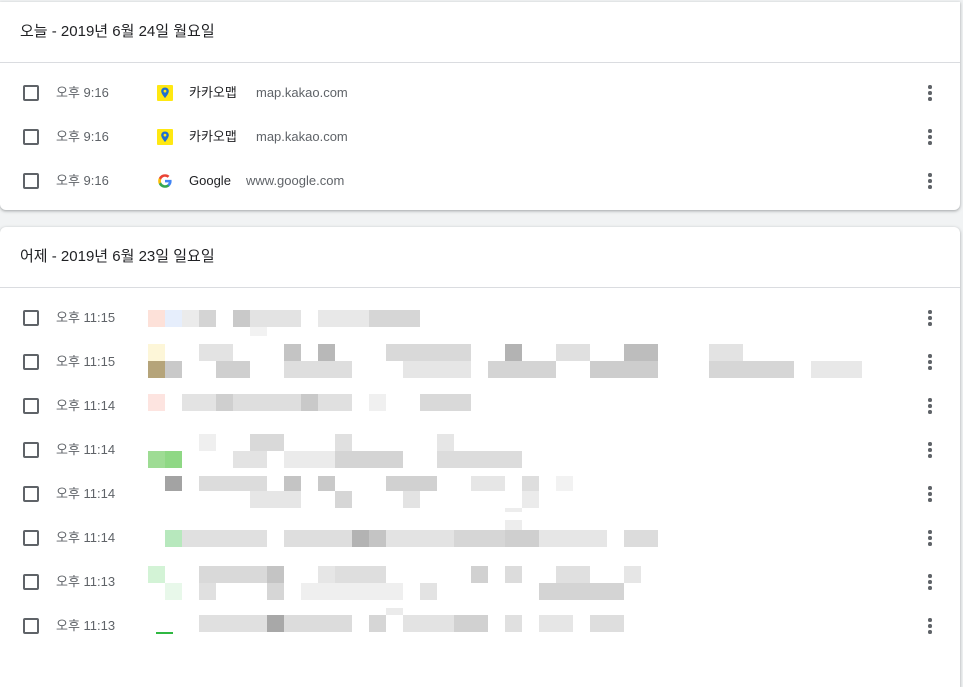 This screenshot has height=687, width=963. I want to click on history-row: 오후 9:16 Google www.google.com, so click(480, 181).